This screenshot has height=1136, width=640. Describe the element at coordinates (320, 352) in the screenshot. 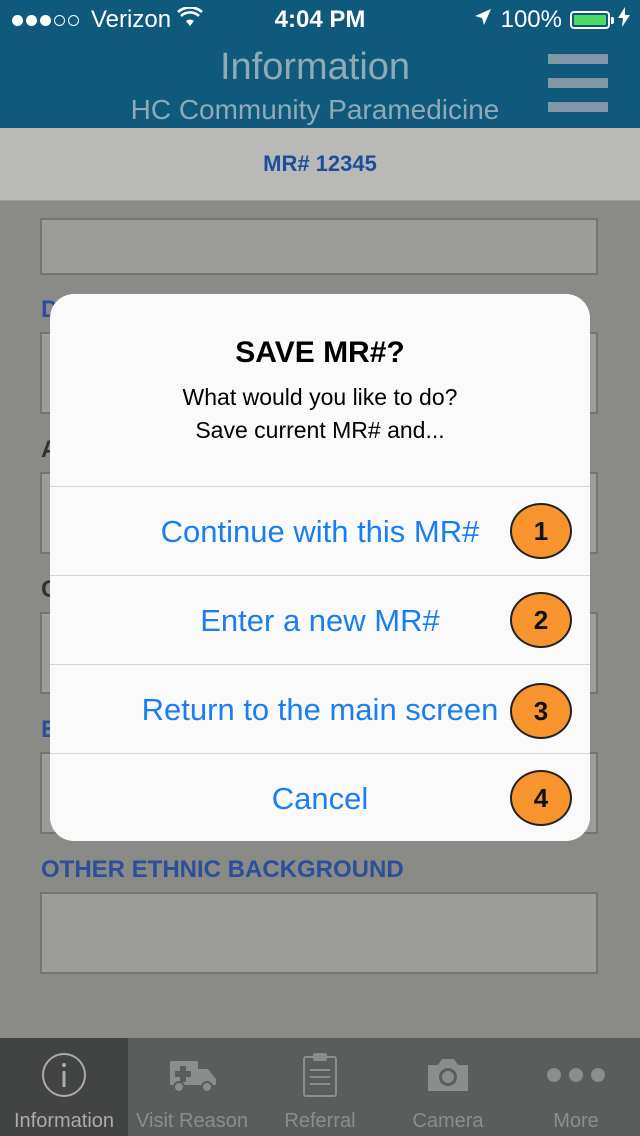

I see `dialog-title: SAVE MR#?` at that location.